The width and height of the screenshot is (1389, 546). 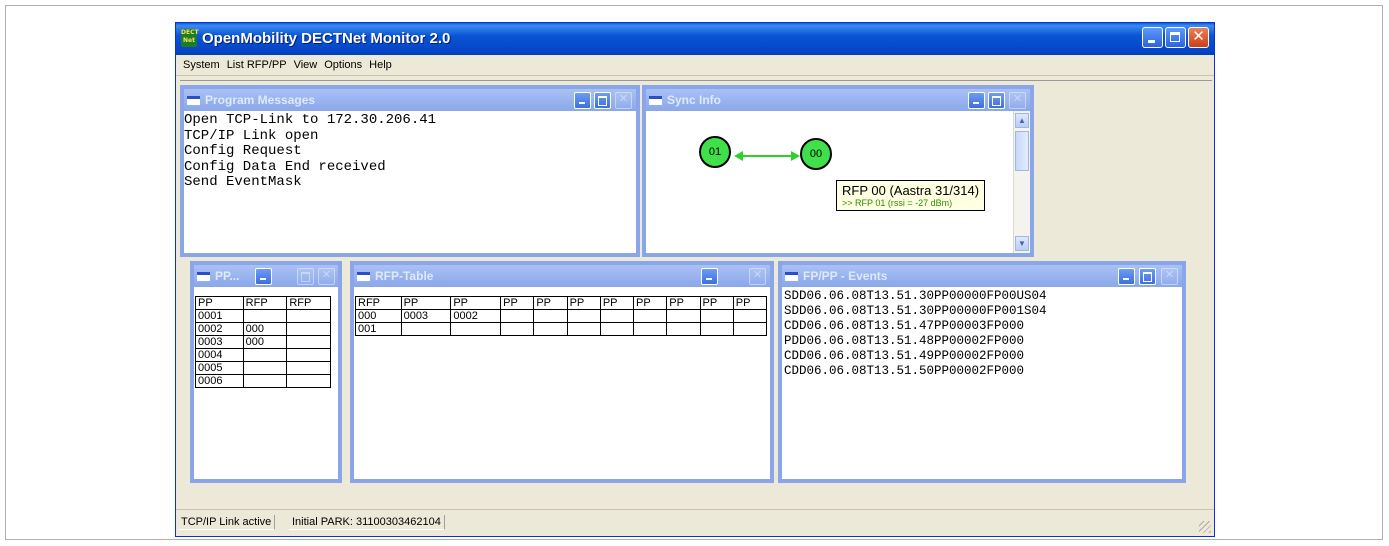 I want to click on menu-help: Help, so click(x=380, y=65).